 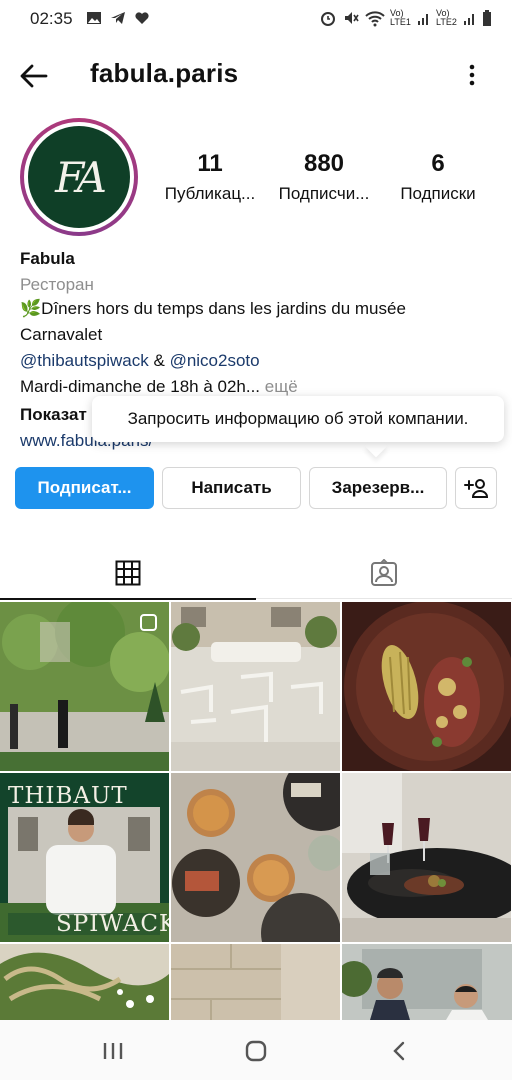 I want to click on telegram-icon, so click(x=118, y=18).